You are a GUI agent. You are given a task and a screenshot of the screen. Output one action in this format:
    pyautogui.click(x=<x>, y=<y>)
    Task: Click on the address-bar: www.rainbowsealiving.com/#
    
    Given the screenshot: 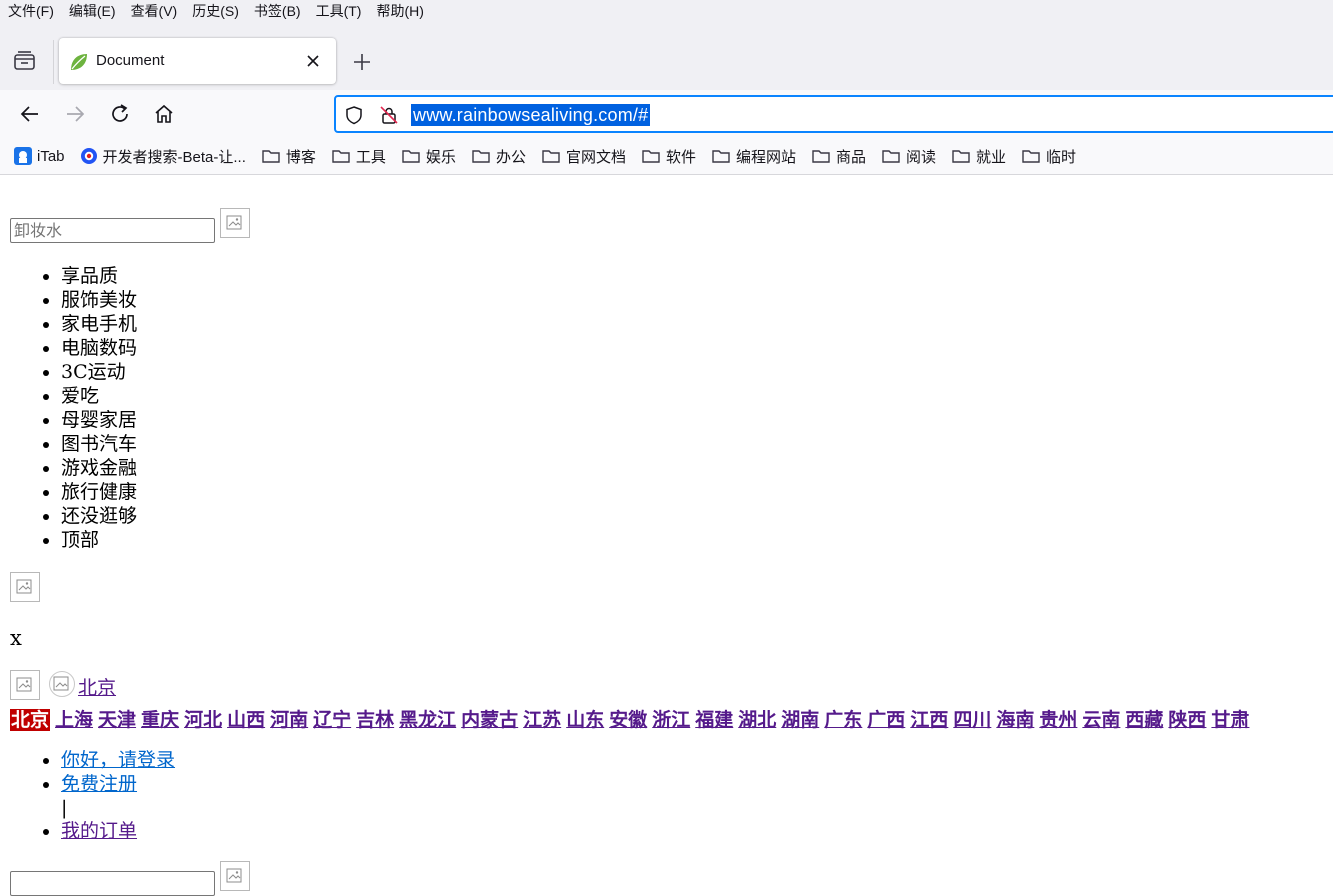 What is the action you would take?
    pyautogui.click(x=833, y=114)
    